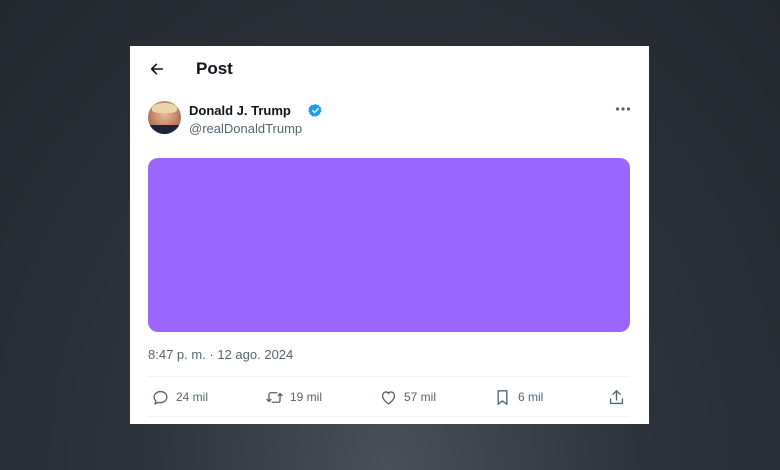 The height and width of the screenshot is (470, 780). I want to click on repost-count: 19 mil, so click(306, 397).